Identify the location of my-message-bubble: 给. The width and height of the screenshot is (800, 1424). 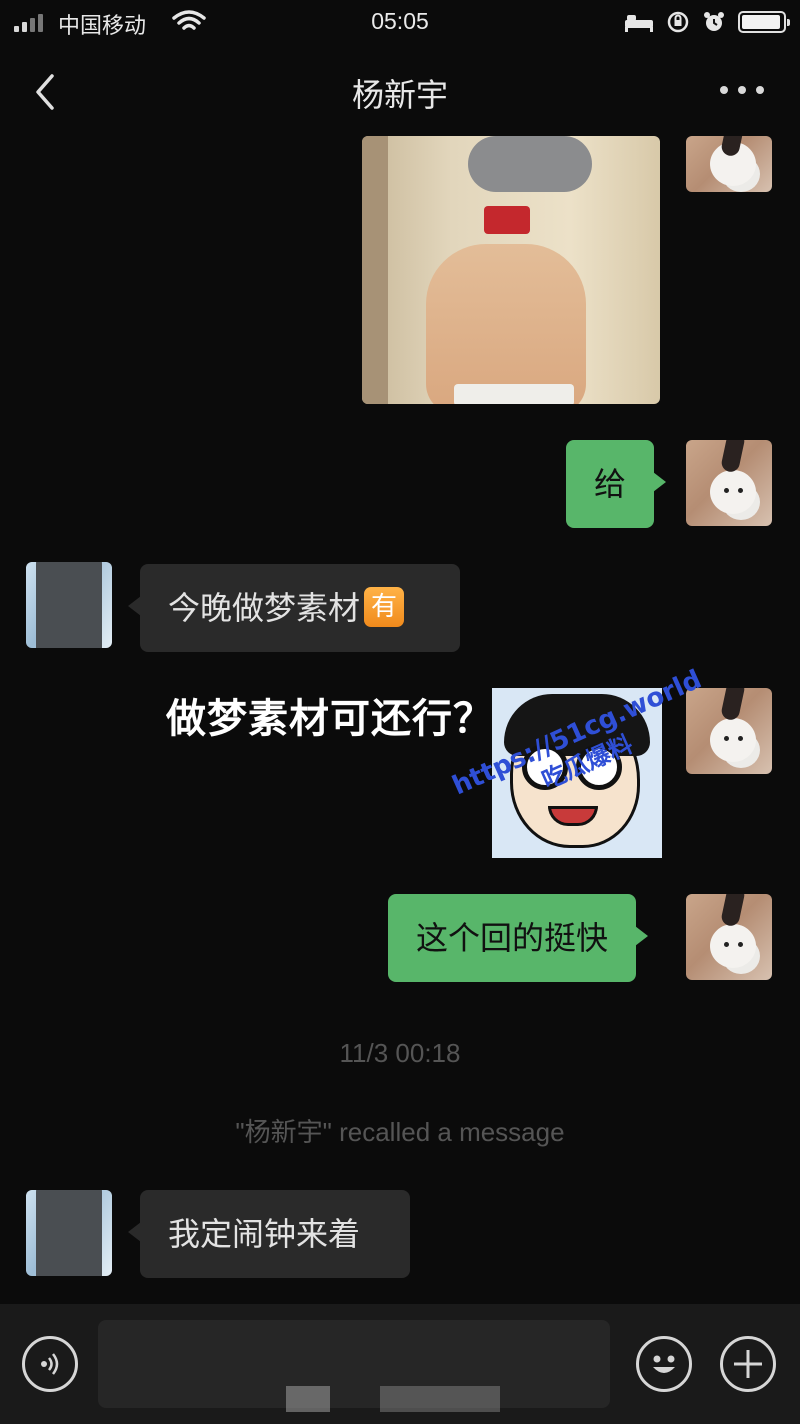
(616, 484).